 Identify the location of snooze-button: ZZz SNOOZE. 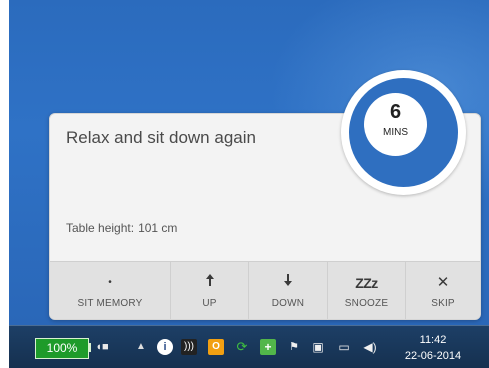
(367, 290).